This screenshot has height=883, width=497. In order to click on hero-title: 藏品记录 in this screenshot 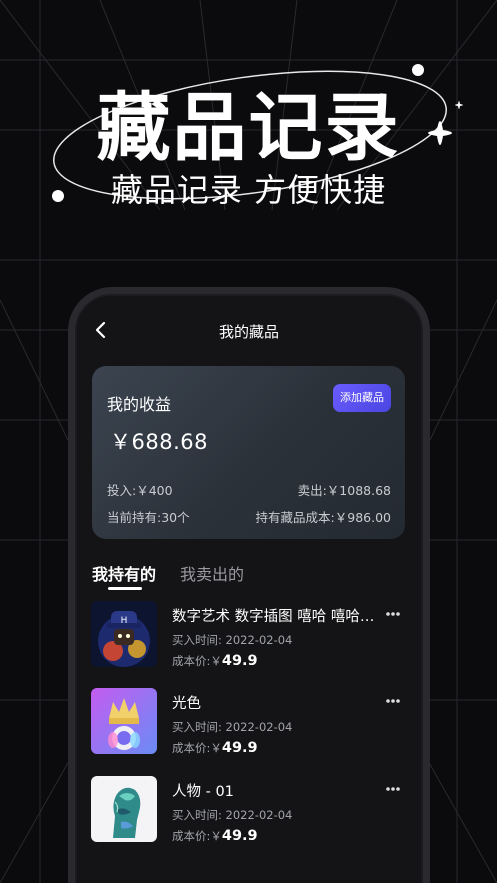, I will do `click(248, 128)`.